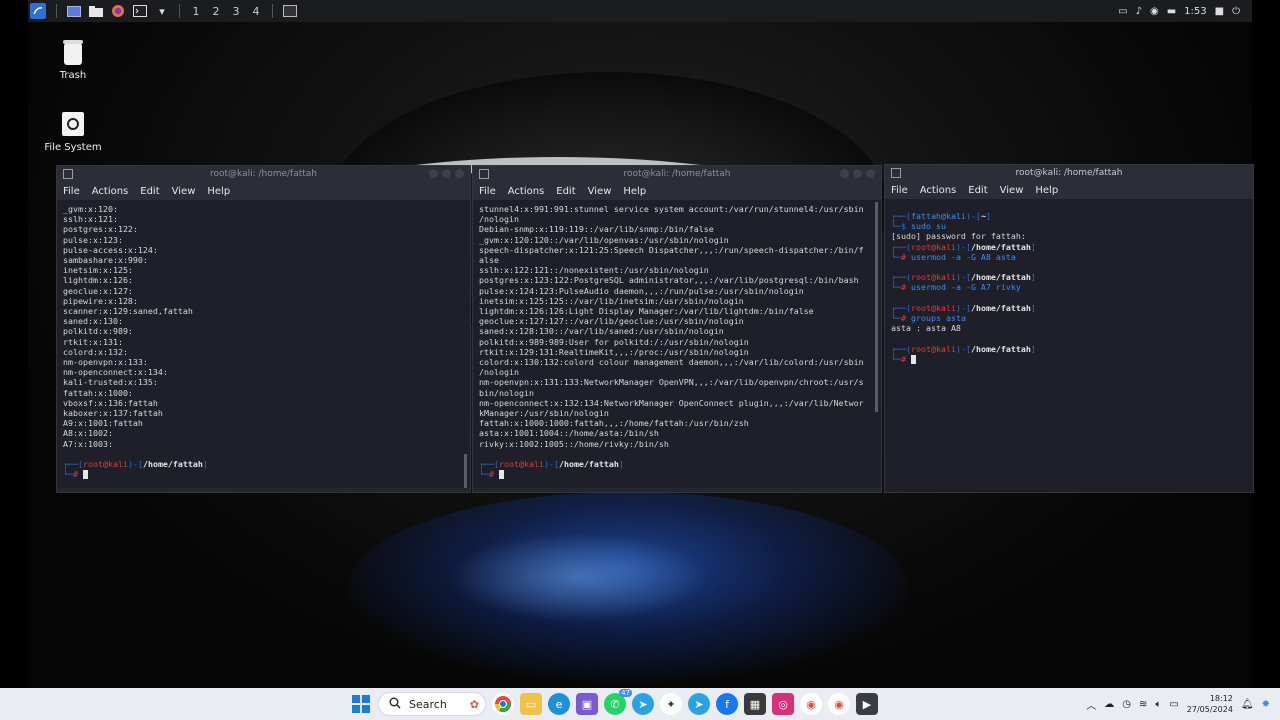 The height and width of the screenshot is (720, 1280). Describe the element at coordinates (811, 704) in the screenshot. I see `chrome-profile-icon: ◉` at that location.